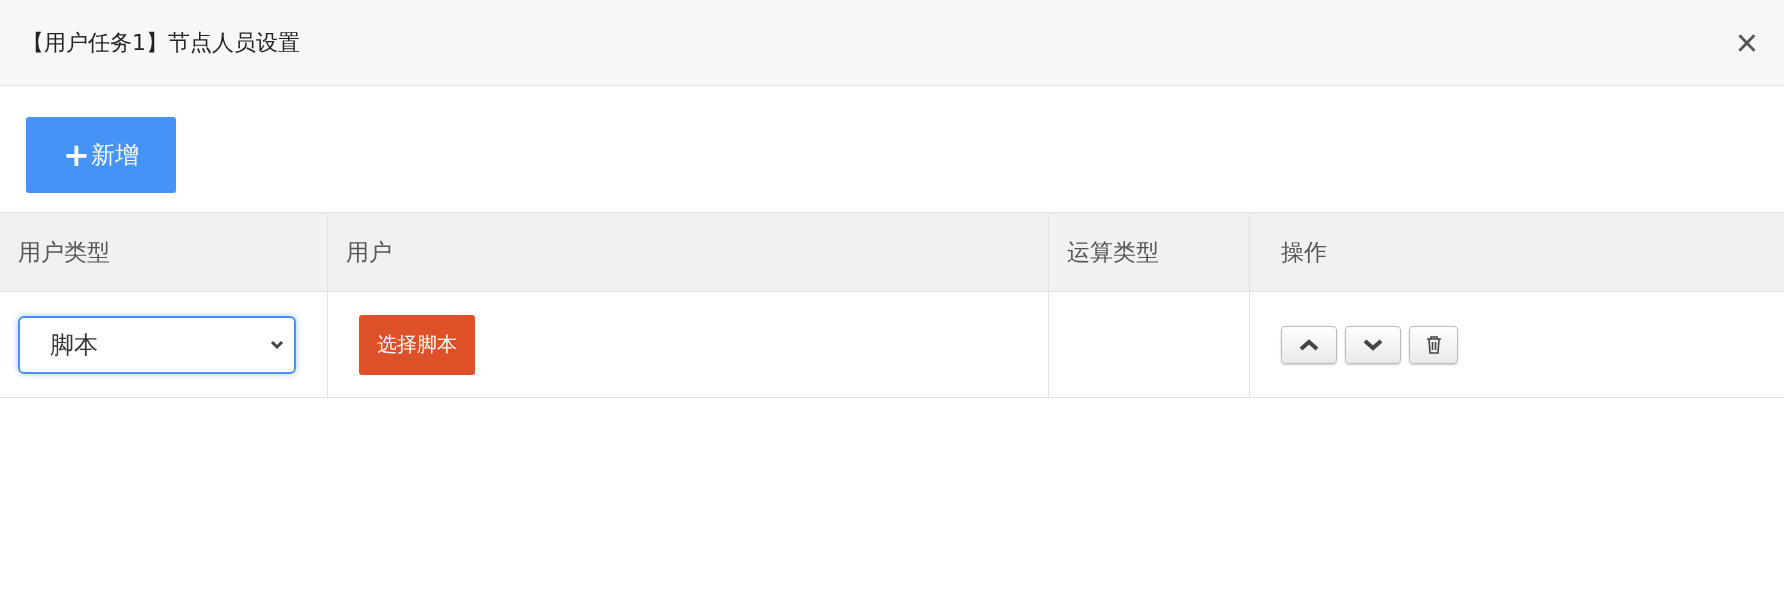 The height and width of the screenshot is (590, 1784). Describe the element at coordinates (1746, 42) in the screenshot. I see `close-button: ×` at that location.